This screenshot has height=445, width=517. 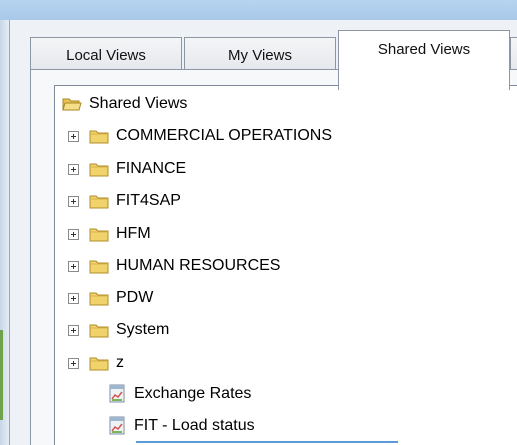 I want to click on tab-label: Shared Views, so click(x=424, y=49).